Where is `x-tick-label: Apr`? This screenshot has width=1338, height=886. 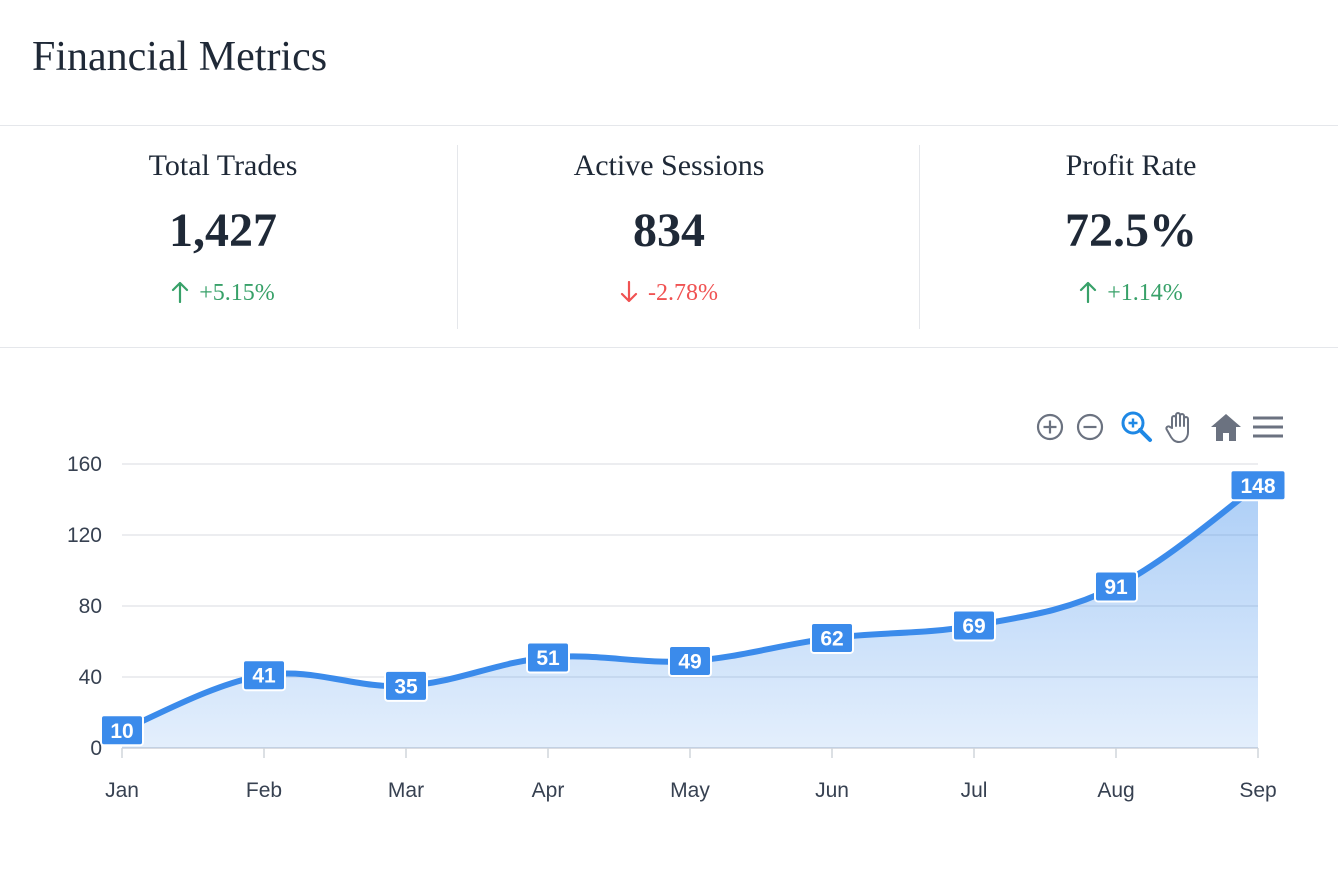
x-tick-label: Apr is located at coordinates (548, 790).